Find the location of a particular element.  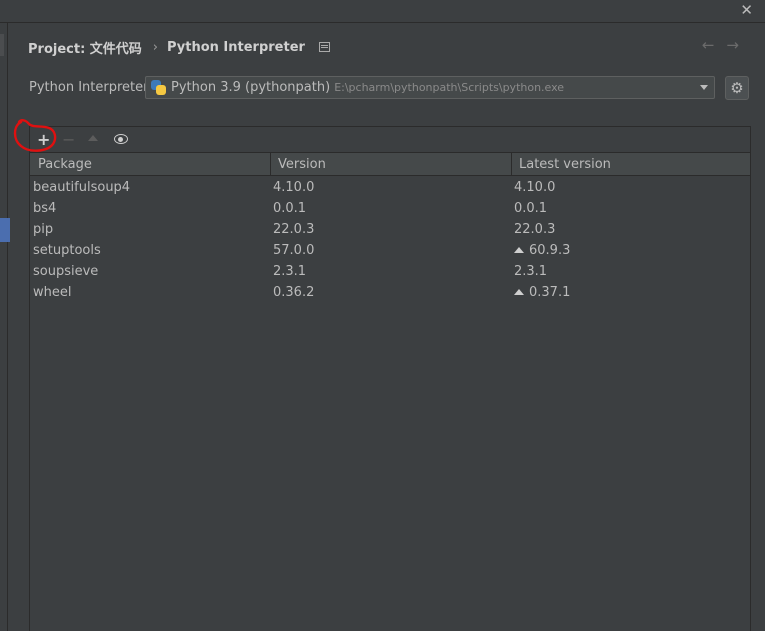

breadcrumb-project: Project: 文件代码 is located at coordinates (85, 47).